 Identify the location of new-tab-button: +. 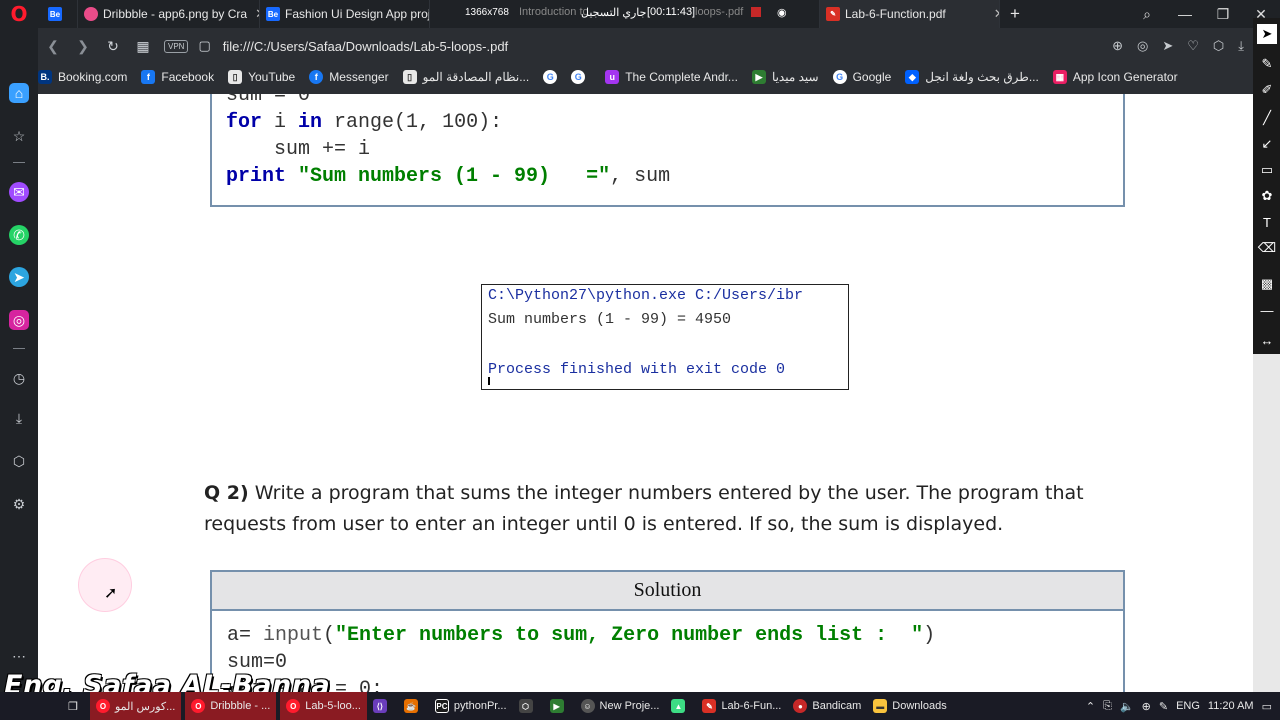
(1015, 14).